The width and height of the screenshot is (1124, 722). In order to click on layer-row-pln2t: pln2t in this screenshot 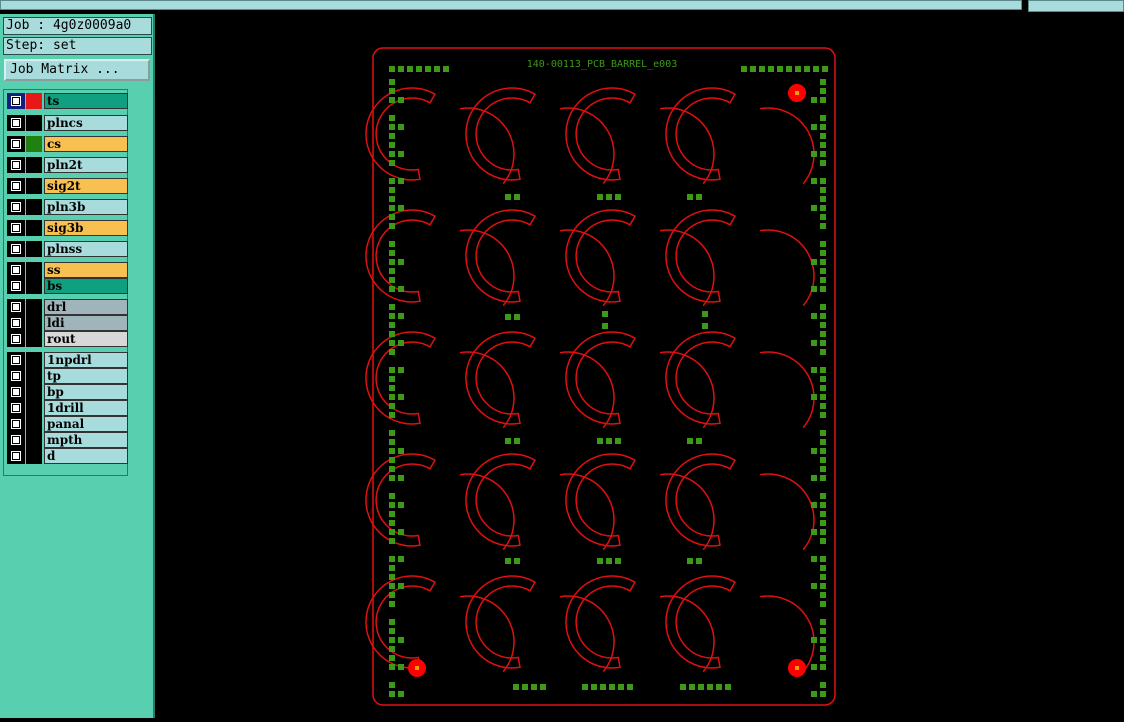, I will do `click(67, 165)`.